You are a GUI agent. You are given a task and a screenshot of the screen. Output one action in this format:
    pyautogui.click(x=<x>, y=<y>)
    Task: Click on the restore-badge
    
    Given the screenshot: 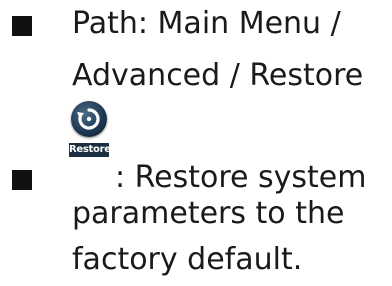 What is the action you would take?
    pyautogui.click(x=89, y=119)
    